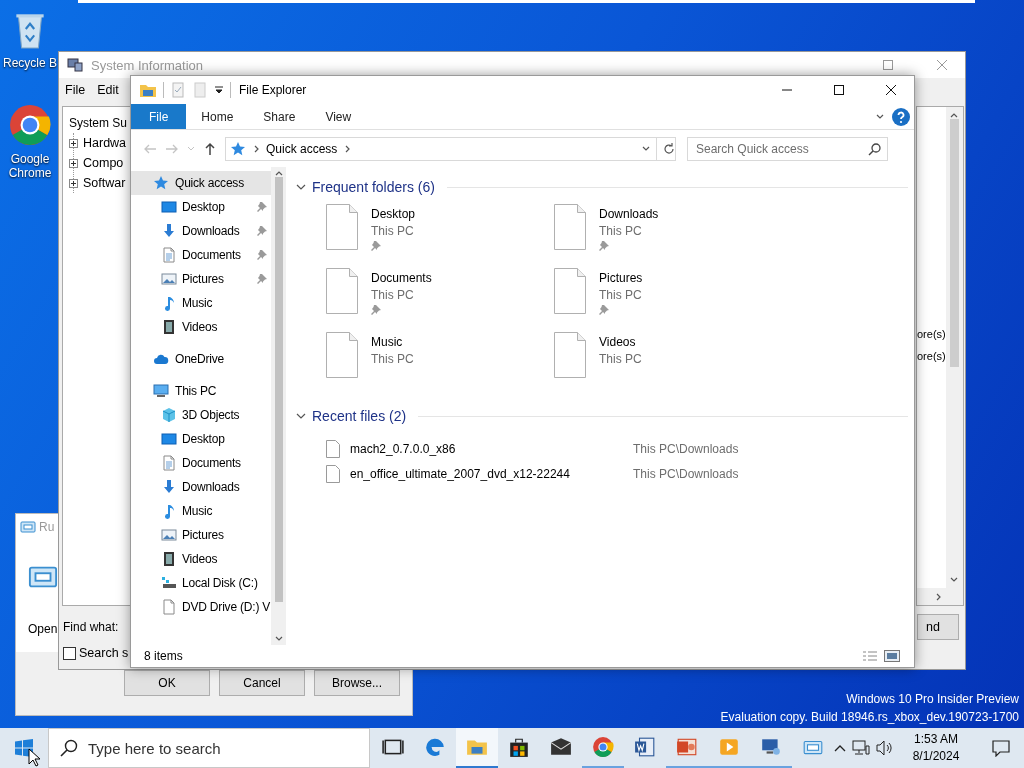 This screenshot has height=768, width=1024. Describe the element at coordinates (209, 748) in the screenshot. I see `search-field: Type here to search` at that location.